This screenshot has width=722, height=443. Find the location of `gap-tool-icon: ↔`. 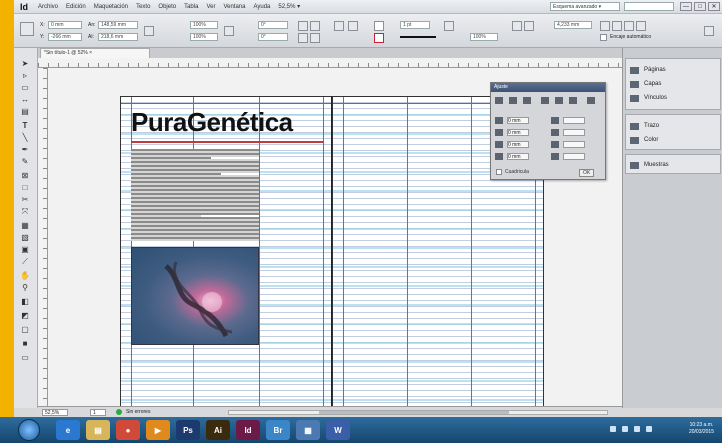

gap-tool-icon: ↔ is located at coordinates (25, 99).